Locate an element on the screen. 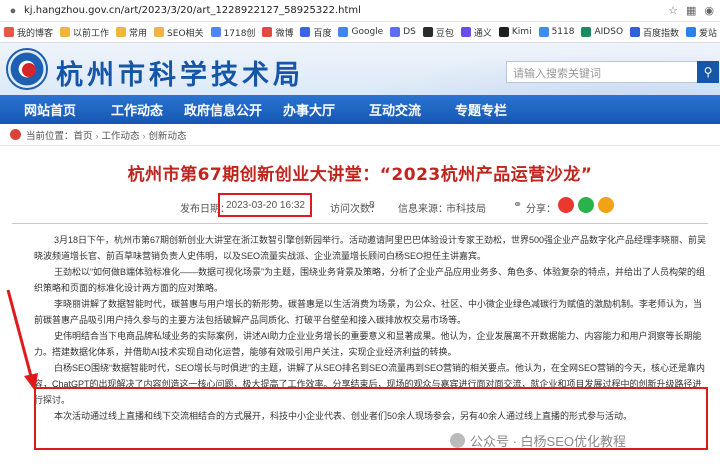 The width and height of the screenshot is (720, 466). address-bar-actions: ☆ ▦ ◉ is located at coordinates (691, 10).